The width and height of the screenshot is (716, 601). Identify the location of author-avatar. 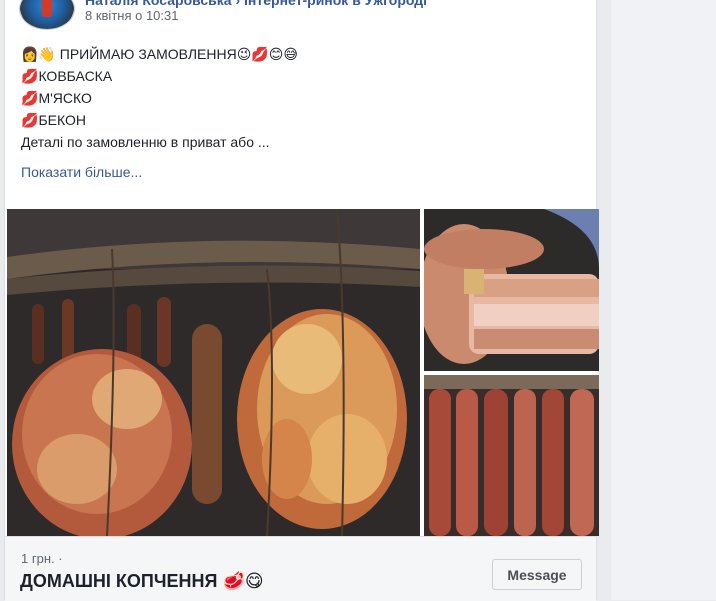
(47, 15).